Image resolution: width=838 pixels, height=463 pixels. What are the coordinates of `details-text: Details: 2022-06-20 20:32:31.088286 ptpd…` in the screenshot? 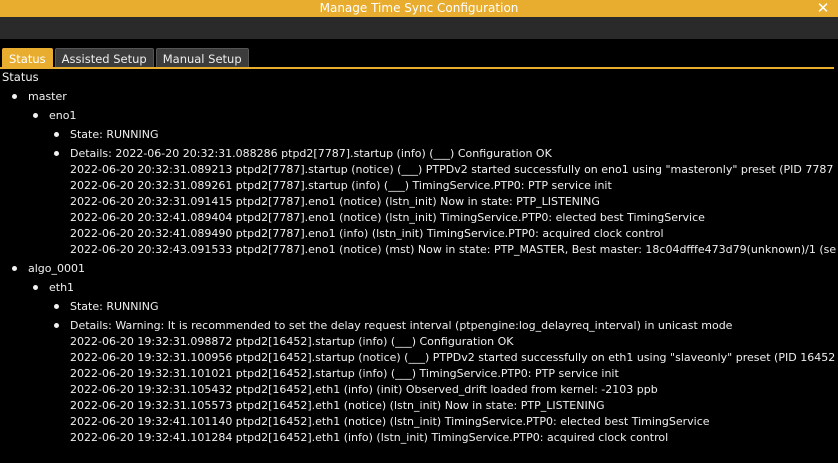 It's located at (311, 153).